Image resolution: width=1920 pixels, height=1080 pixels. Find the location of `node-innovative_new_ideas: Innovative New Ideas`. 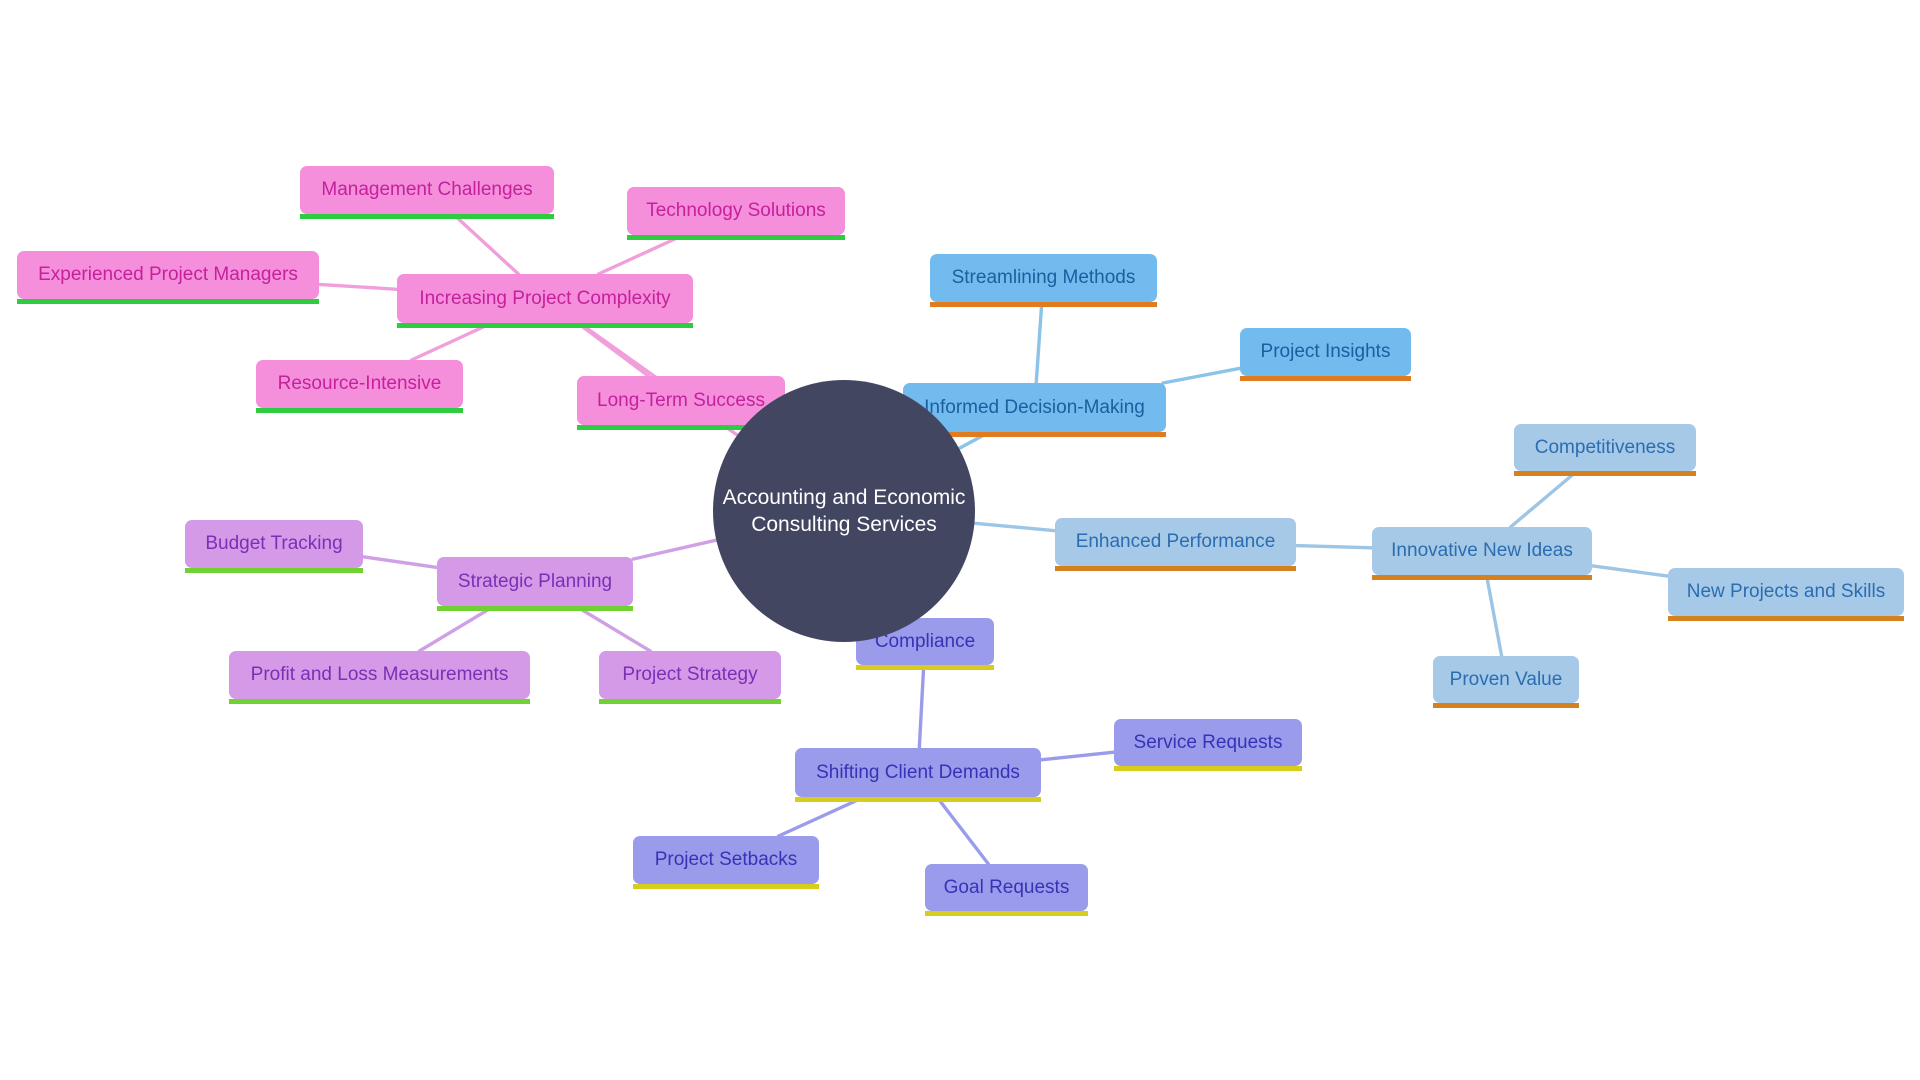

node-innovative_new_ideas: Innovative New Ideas is located at coordinates (1482, 553).